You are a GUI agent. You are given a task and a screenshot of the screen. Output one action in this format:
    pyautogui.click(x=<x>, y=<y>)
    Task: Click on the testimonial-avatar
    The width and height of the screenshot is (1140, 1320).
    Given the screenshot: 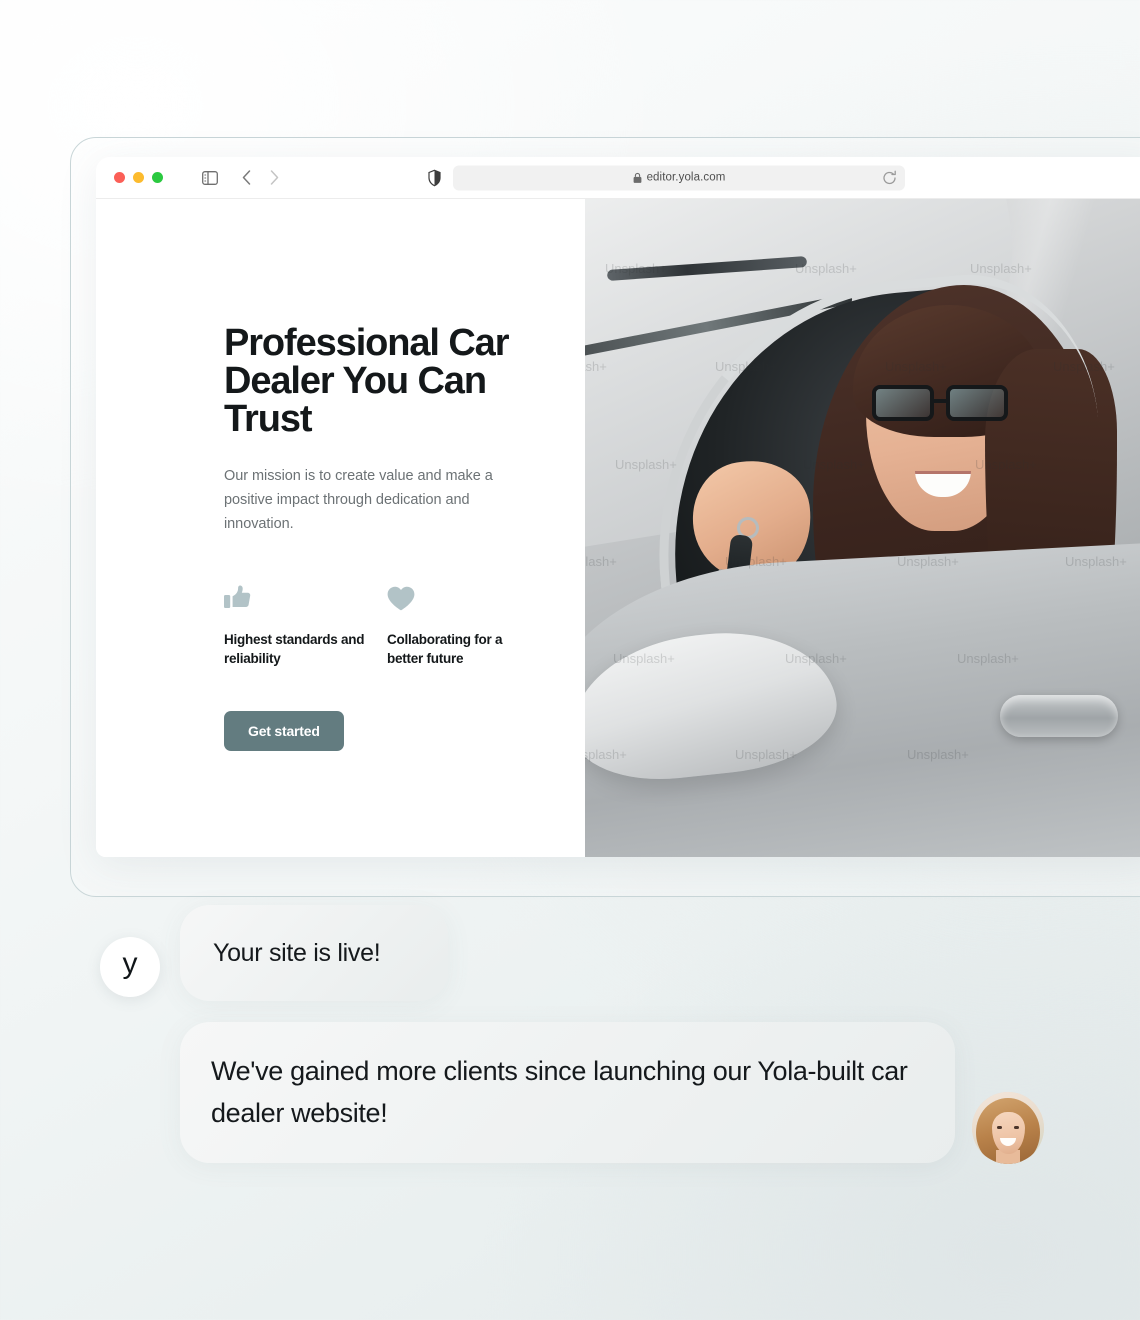 What is the action you would take?
    pyautogui.click(x=1008, y=1128)
    